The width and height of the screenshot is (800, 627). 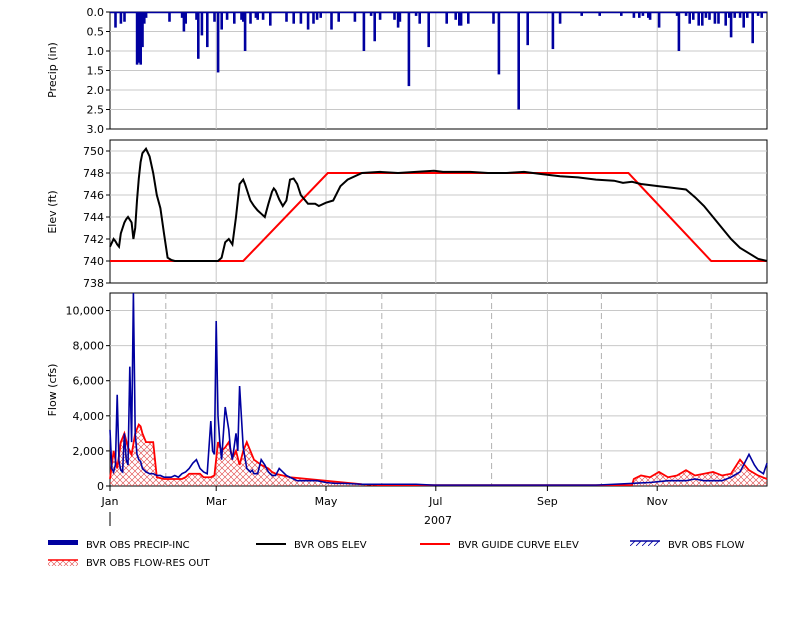 I want to click on y-tick-label: 4,000, so click(x=89, y=416).